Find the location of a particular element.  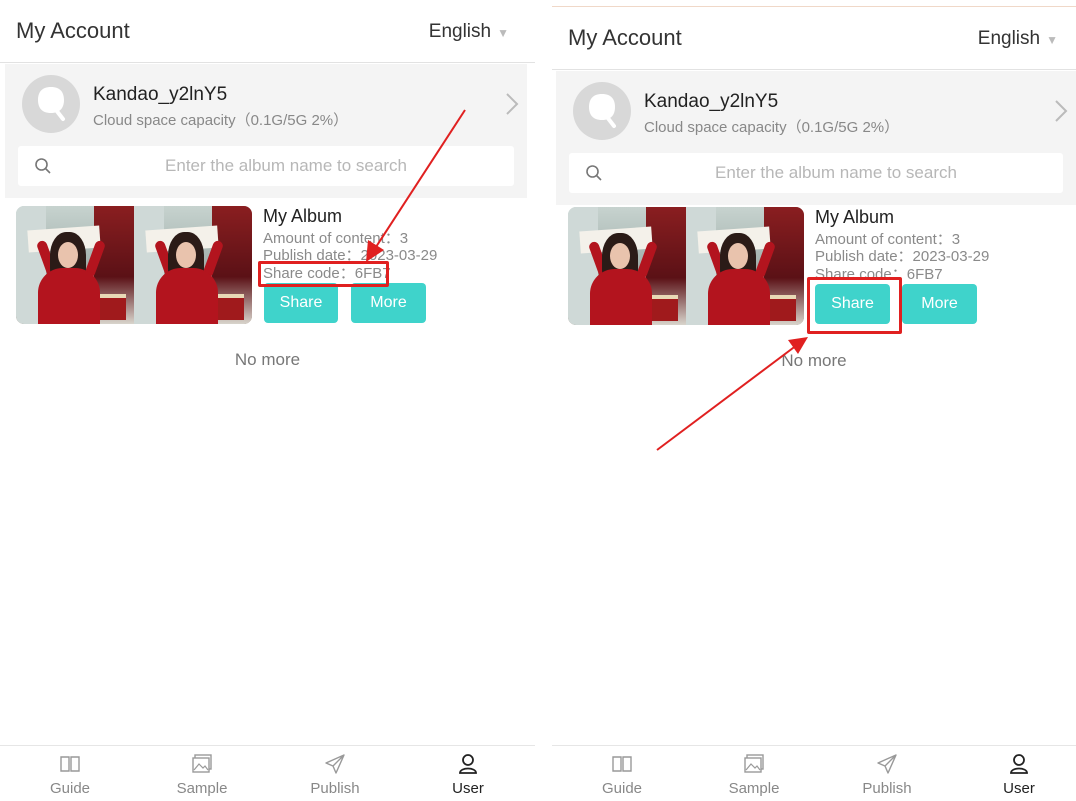

panel-divider is located at coordinates (543, 400).